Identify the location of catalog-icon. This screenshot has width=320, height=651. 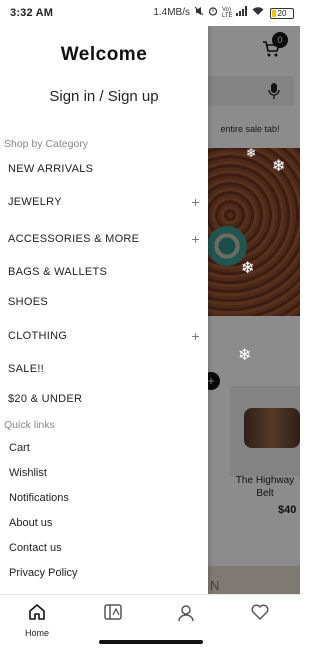
(113, 614).